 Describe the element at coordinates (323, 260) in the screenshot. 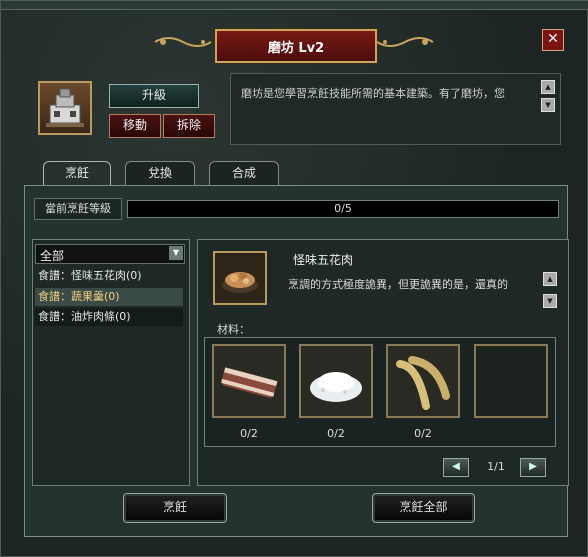

I see `recipe-name: 怪味五花肉` at that location.